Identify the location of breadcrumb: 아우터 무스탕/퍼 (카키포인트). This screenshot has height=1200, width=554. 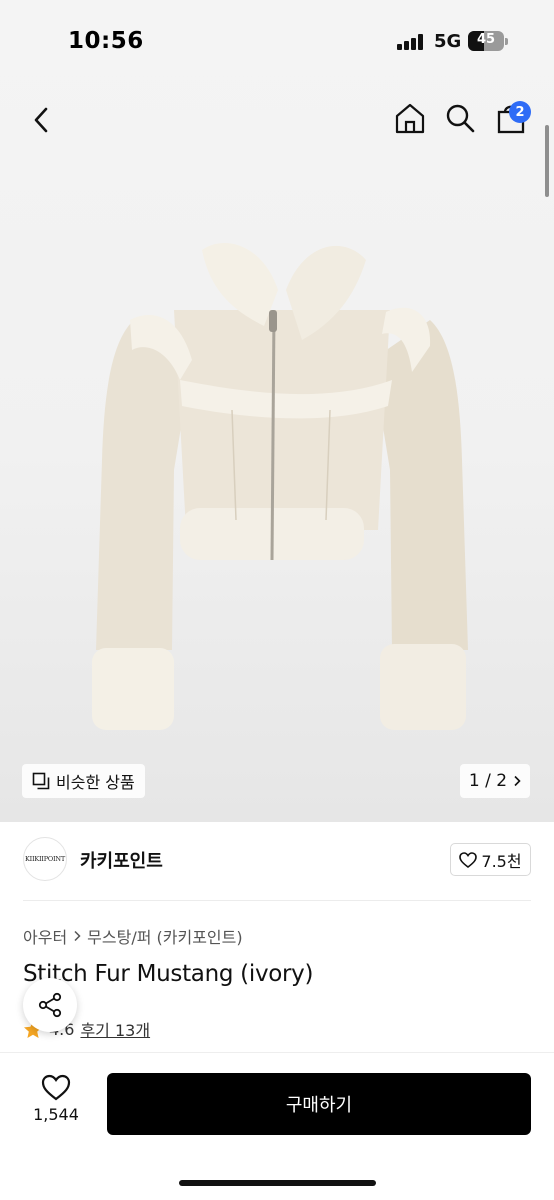
(133, 936).